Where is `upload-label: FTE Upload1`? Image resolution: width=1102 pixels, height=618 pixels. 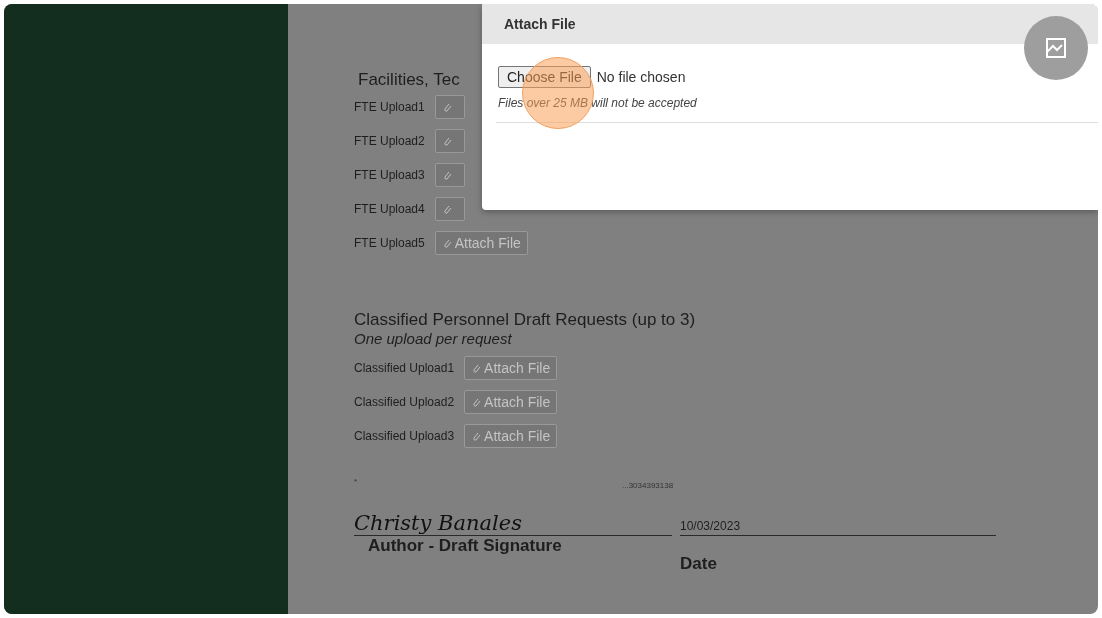 upload-label: FTE Upload1 is located at coordinates (389, 107).